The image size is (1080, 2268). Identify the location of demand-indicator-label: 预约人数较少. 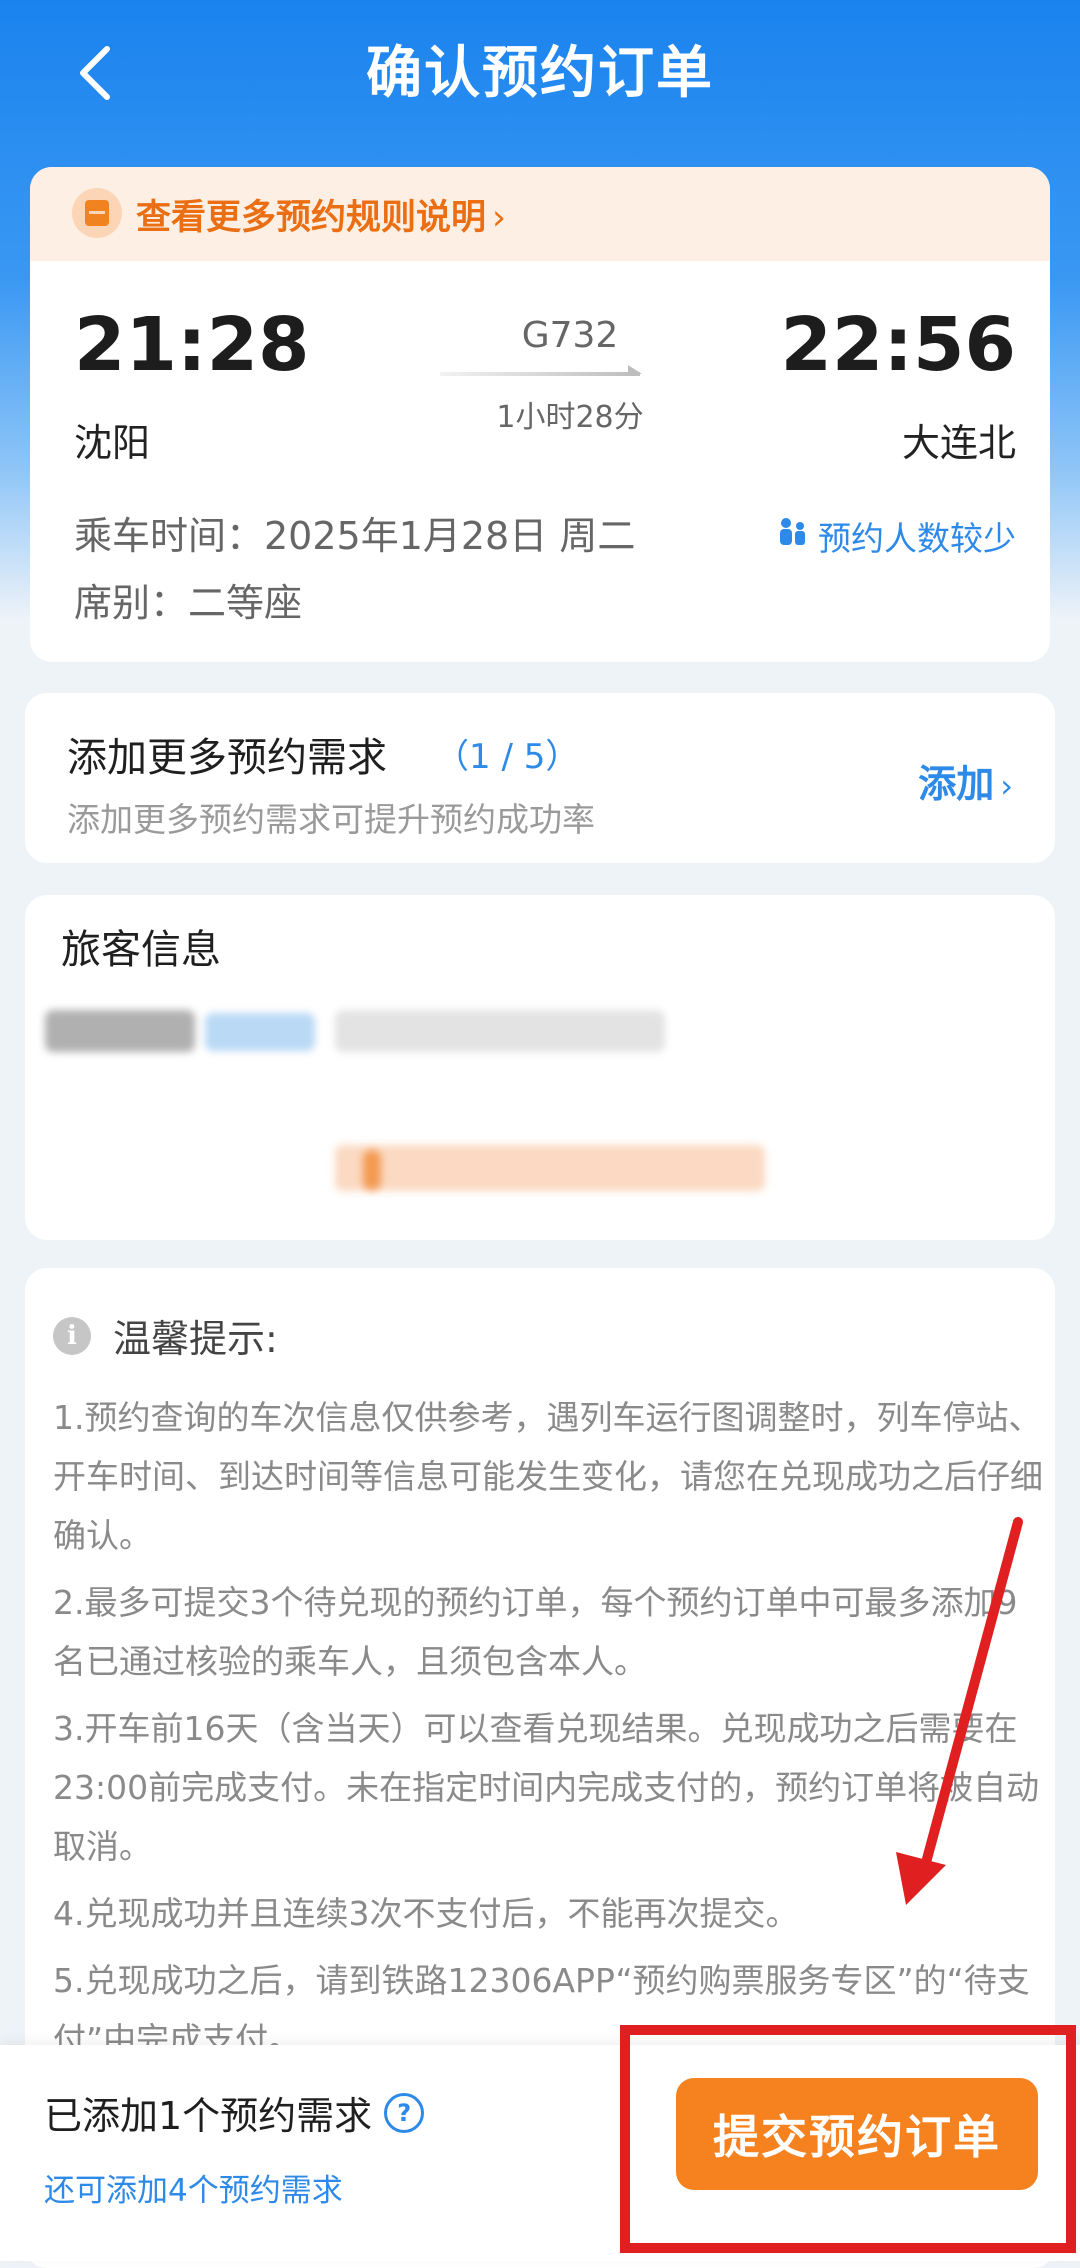
(917, 538).